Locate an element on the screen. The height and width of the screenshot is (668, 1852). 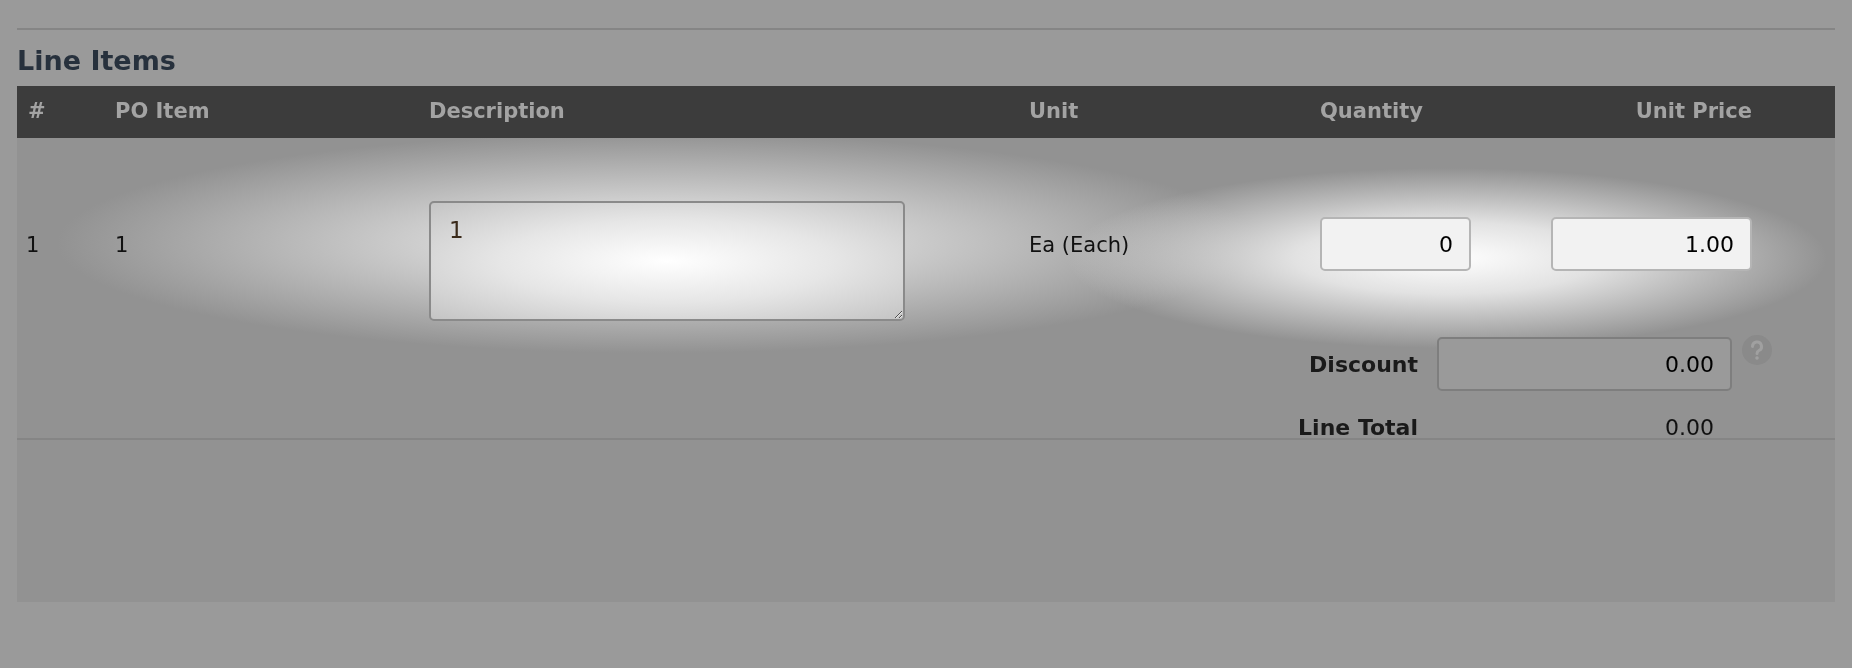
column-header: Unit Price is located at coordinates (1693, 111).